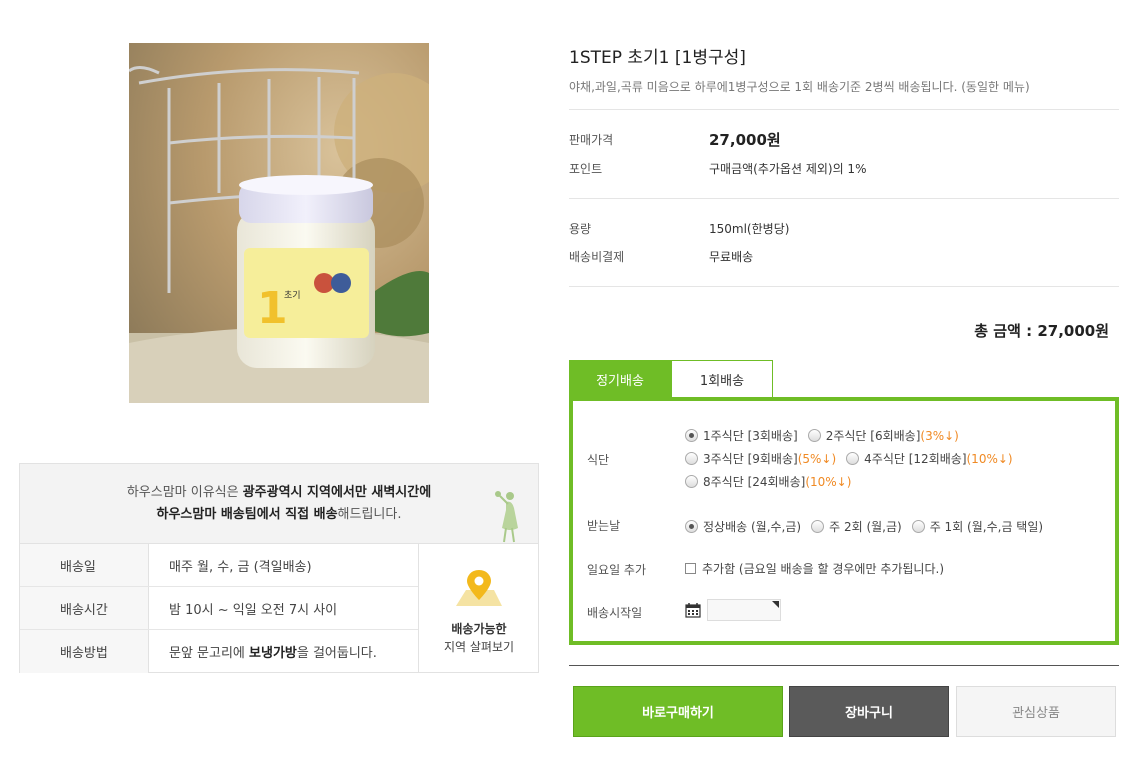 This screenshot has width=1138, height=759. Describe the element at coordinates (273, 653) in the screenshot. I see `delivery-method-bold: 보냉가방` at that location.